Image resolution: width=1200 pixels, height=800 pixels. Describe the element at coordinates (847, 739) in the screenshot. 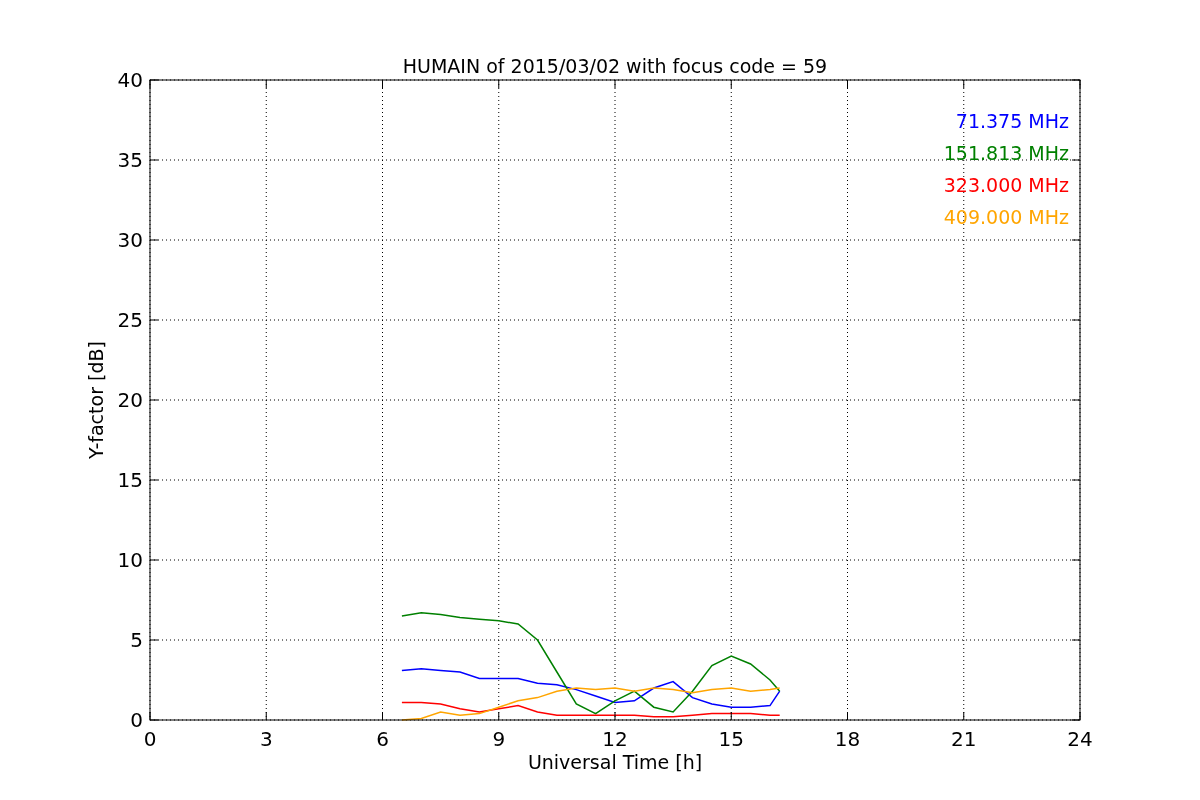

I see `tick-label: 18` at that location.